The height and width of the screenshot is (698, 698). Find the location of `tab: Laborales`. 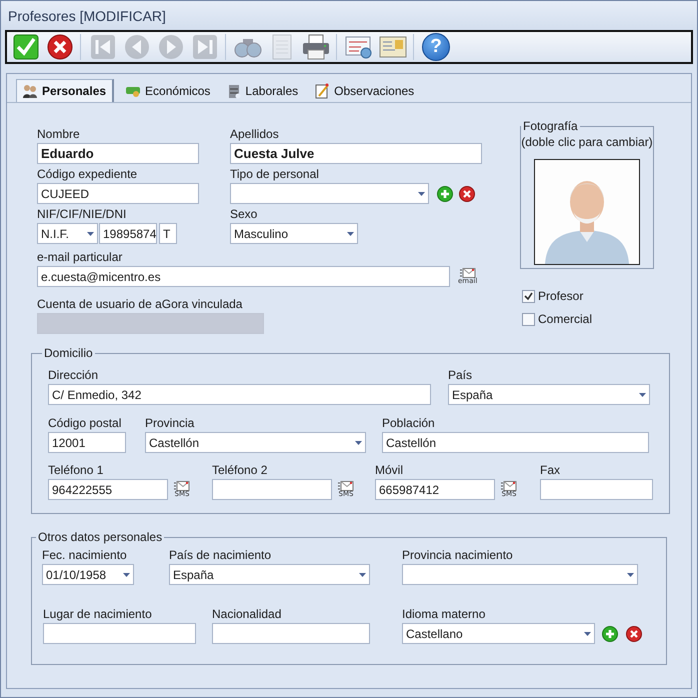

tab: Laborales is located at coordinates (262, 90).